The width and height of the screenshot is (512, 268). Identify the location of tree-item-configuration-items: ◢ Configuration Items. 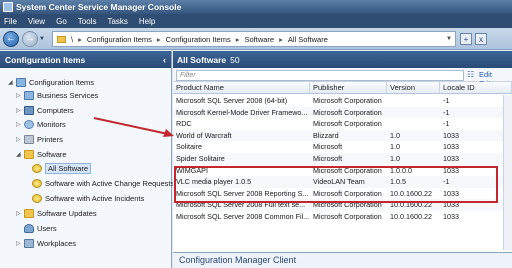
(51, 82).